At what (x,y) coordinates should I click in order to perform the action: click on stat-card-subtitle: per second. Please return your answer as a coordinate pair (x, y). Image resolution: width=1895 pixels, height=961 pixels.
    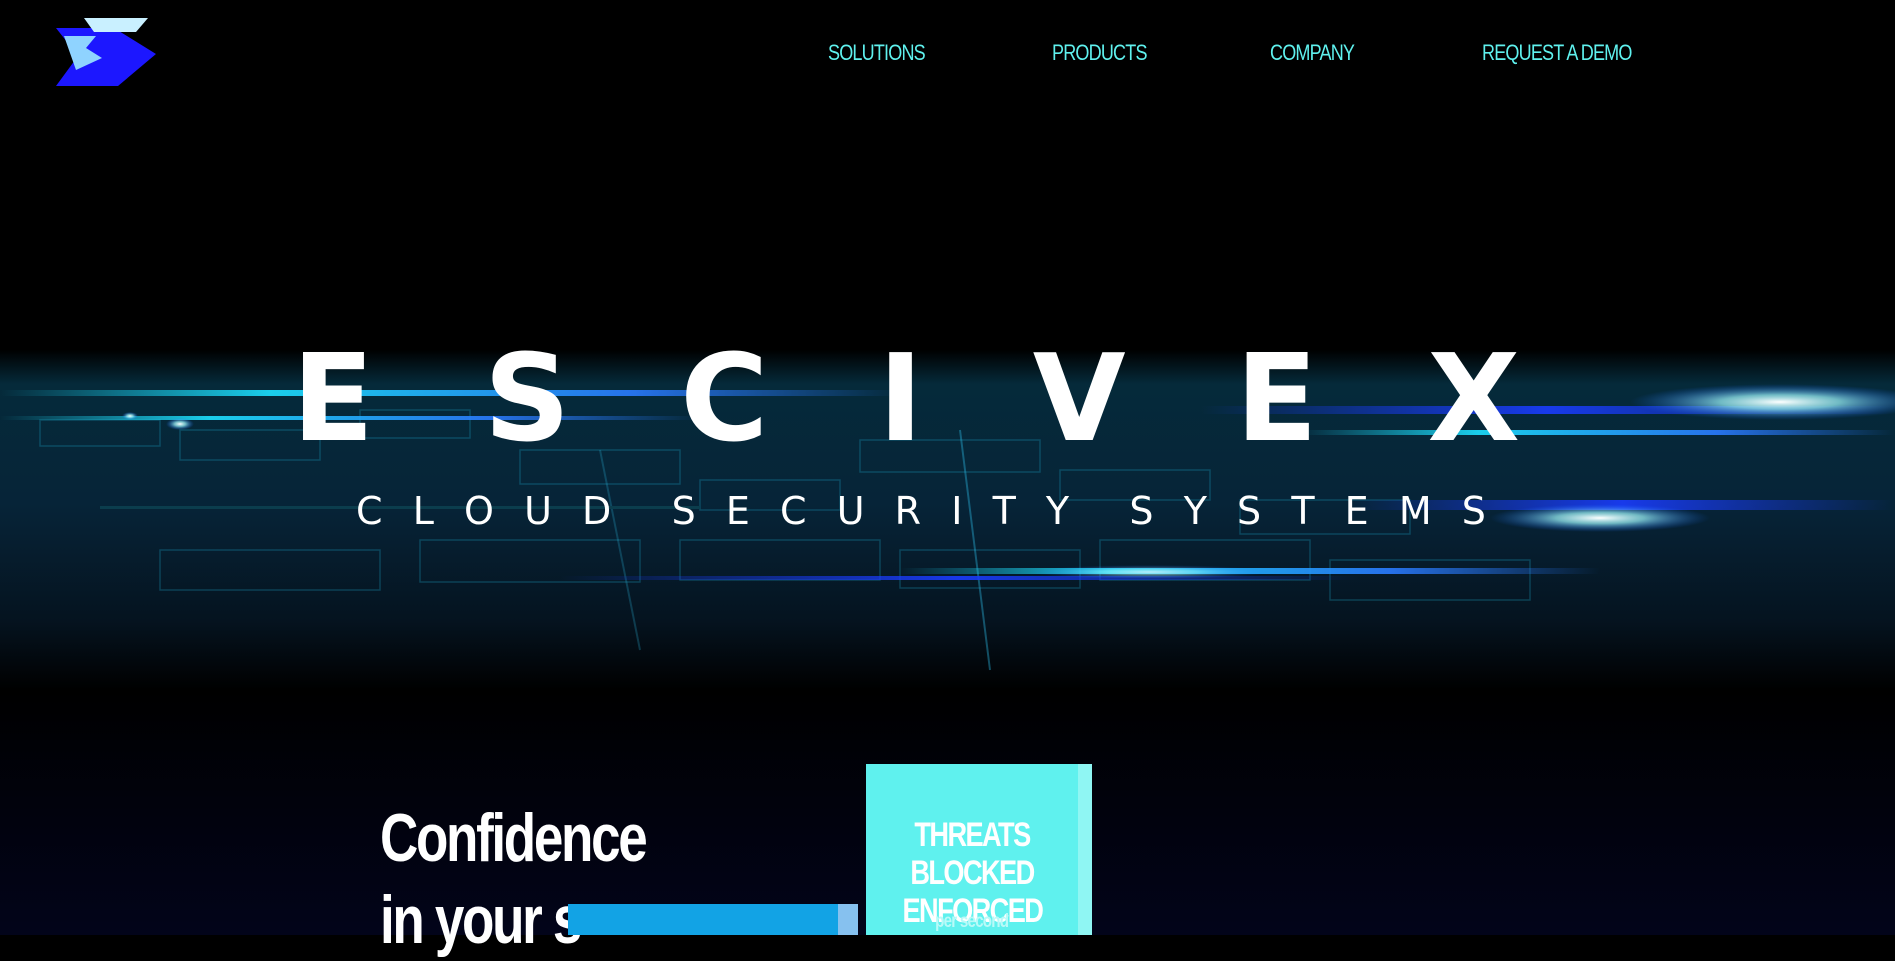
    Looking at the image, I should click on (972, 922).